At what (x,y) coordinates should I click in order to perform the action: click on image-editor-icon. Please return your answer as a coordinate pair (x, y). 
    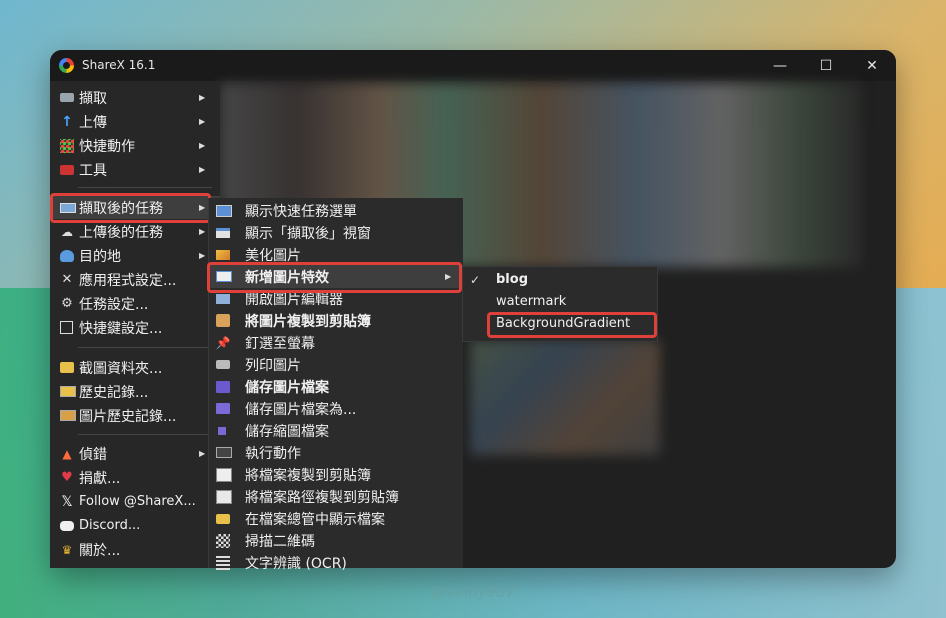
    Looking at the image, I should click on (223, 298).